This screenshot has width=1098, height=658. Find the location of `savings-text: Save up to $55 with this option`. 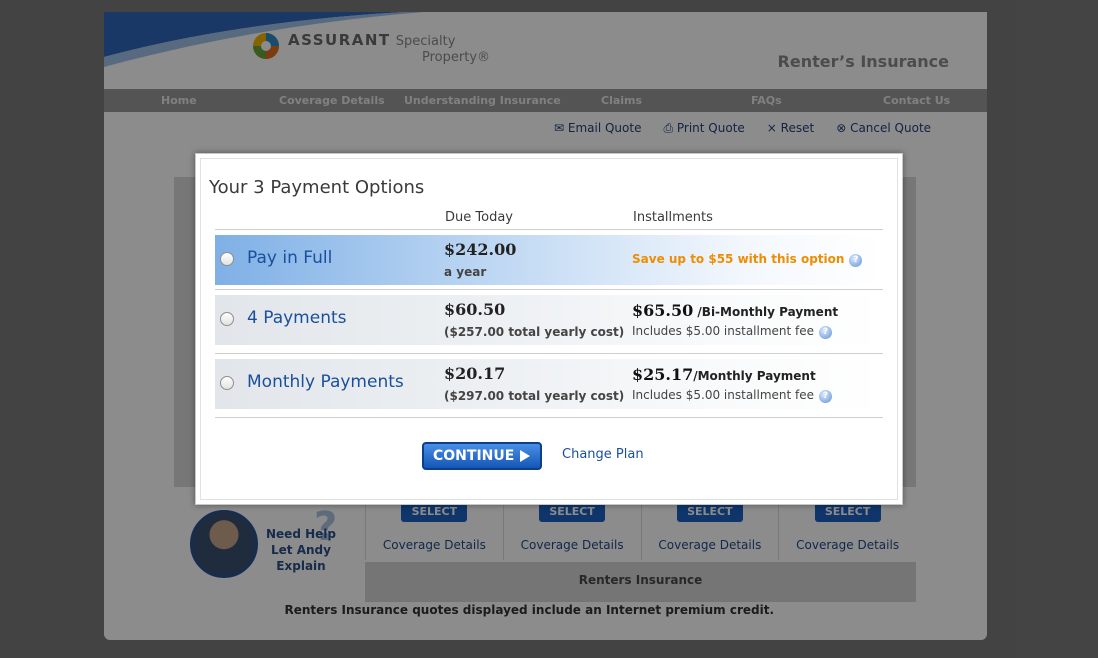

savings-text: Save up to $55 with this option is located at coordinates (738, 259).